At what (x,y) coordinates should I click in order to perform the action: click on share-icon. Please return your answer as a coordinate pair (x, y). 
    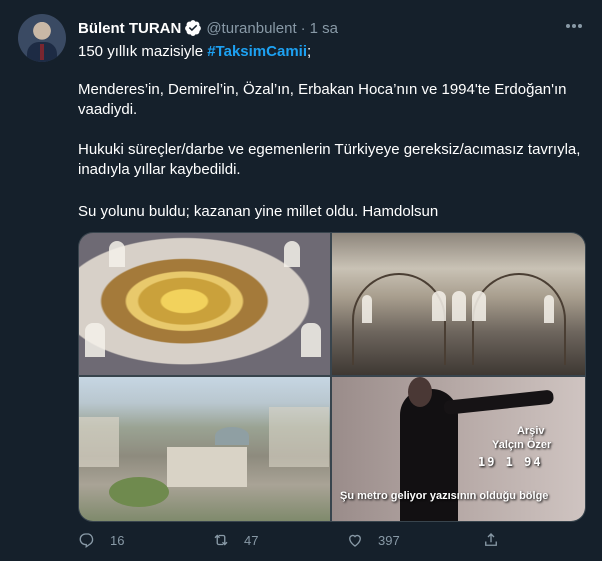
    Looking at the image, I should click on (491, 539).